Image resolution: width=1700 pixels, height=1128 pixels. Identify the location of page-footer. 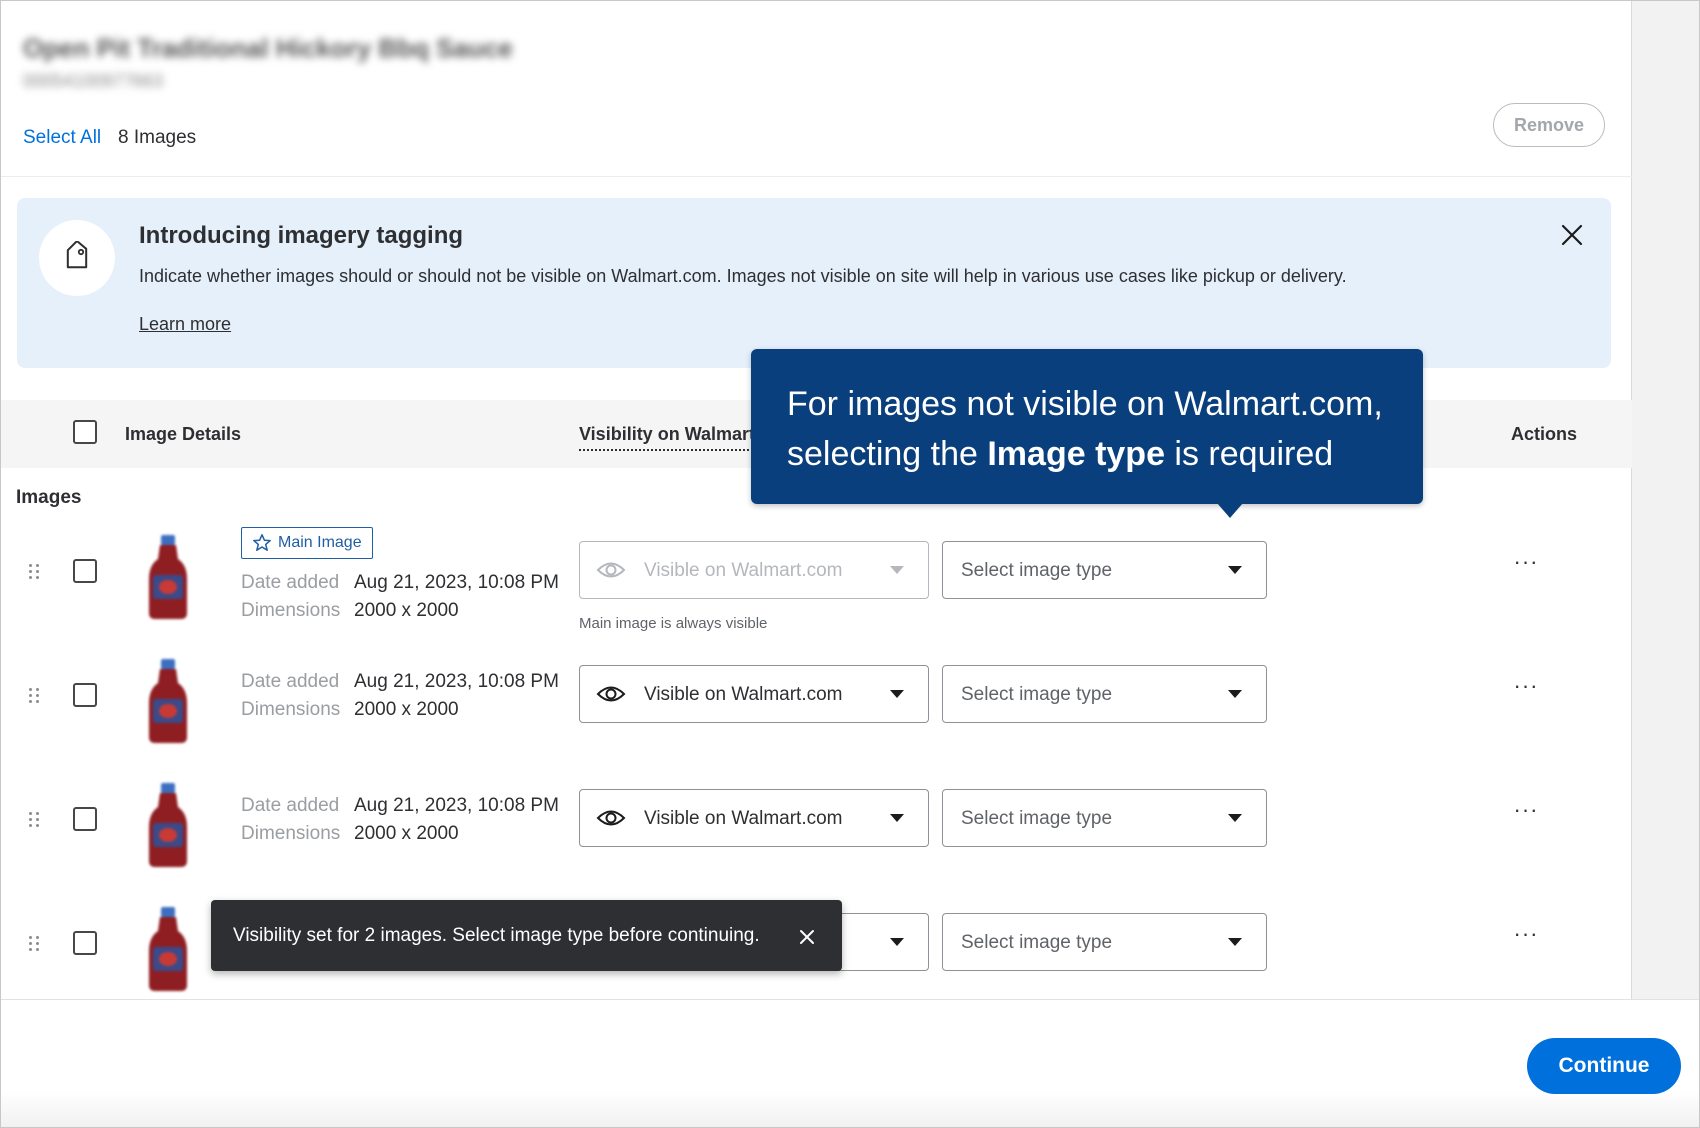
(850, 1063).